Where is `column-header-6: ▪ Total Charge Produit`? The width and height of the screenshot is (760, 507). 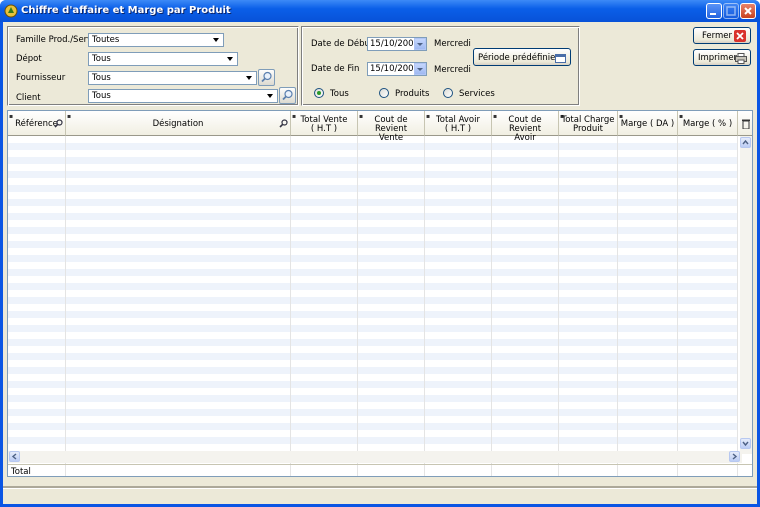
column-header-6: ▪ Total Charge Produit is located at coordinates (588, 123).